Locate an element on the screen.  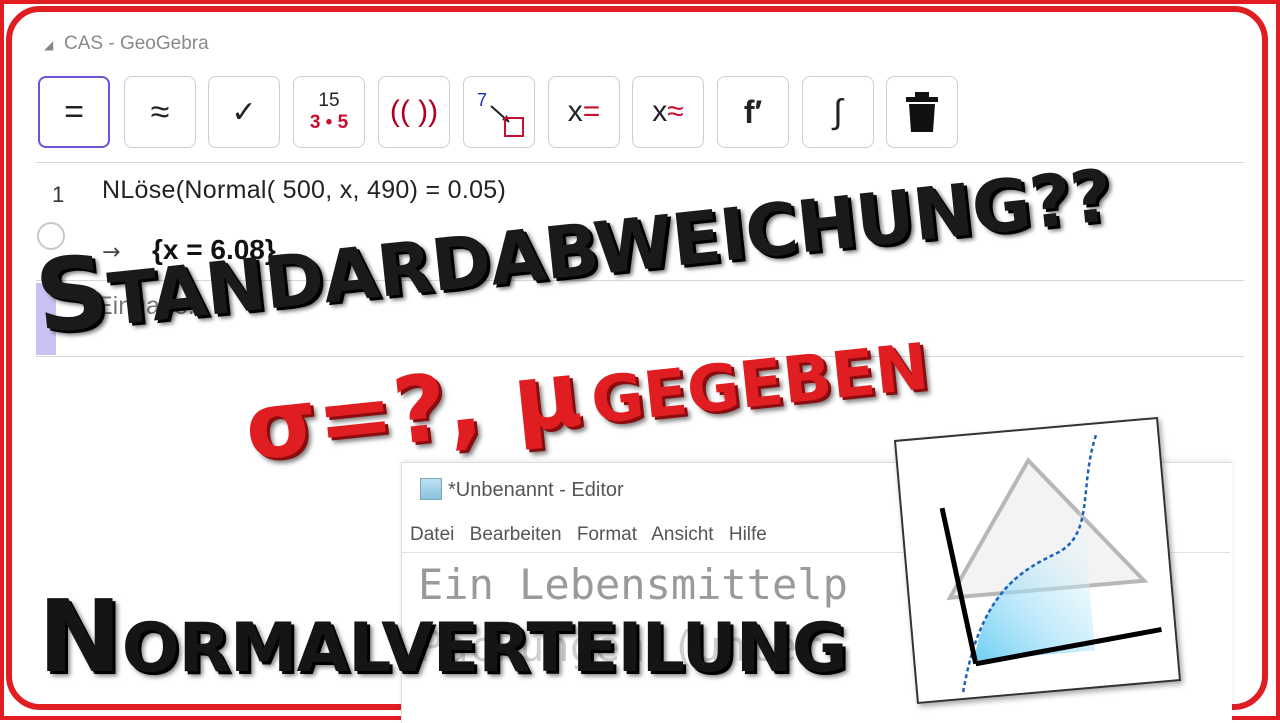
derivative-button: f′ is located at coordinates (753, 112).